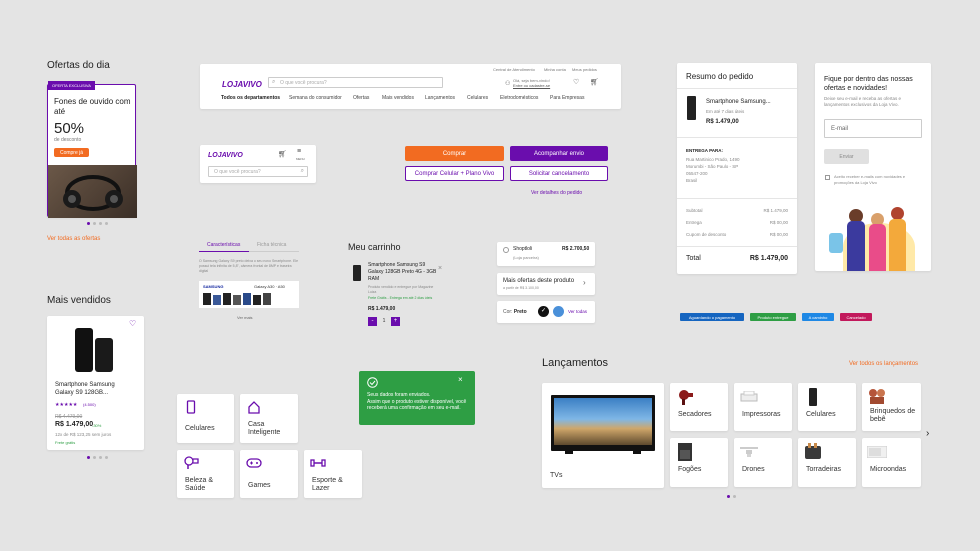  Describe the element at coordinates (873, 128) in the screenshot. I see `newsletter-email-input: E-mail` at that location.